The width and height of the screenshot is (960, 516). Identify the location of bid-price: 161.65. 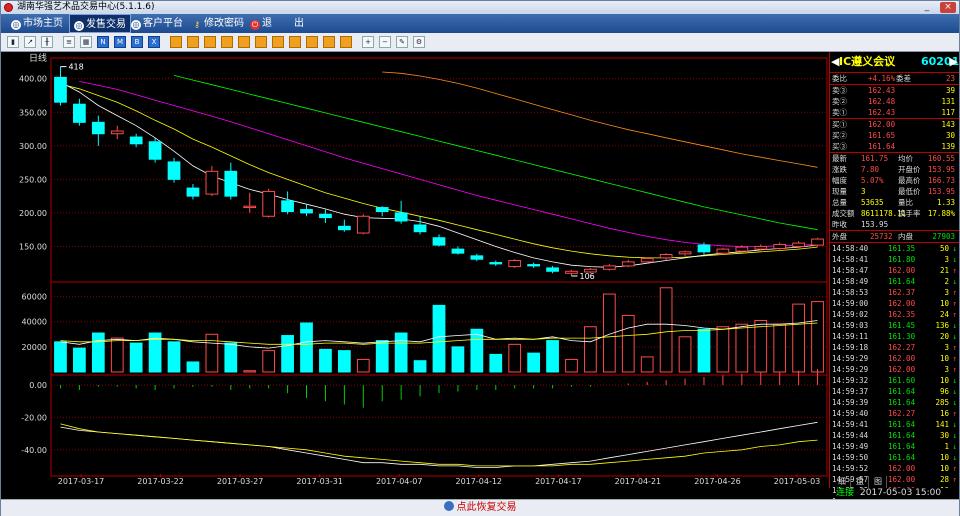
(882, 135).